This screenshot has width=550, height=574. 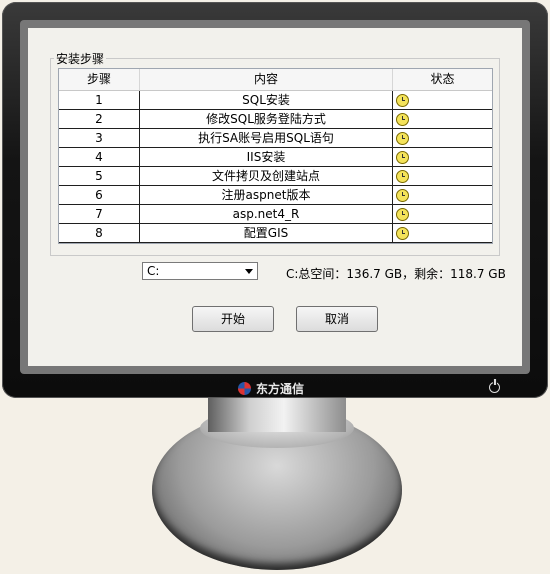 I want to click on step-content: asp.net4_R, so click(x=266, y=214).